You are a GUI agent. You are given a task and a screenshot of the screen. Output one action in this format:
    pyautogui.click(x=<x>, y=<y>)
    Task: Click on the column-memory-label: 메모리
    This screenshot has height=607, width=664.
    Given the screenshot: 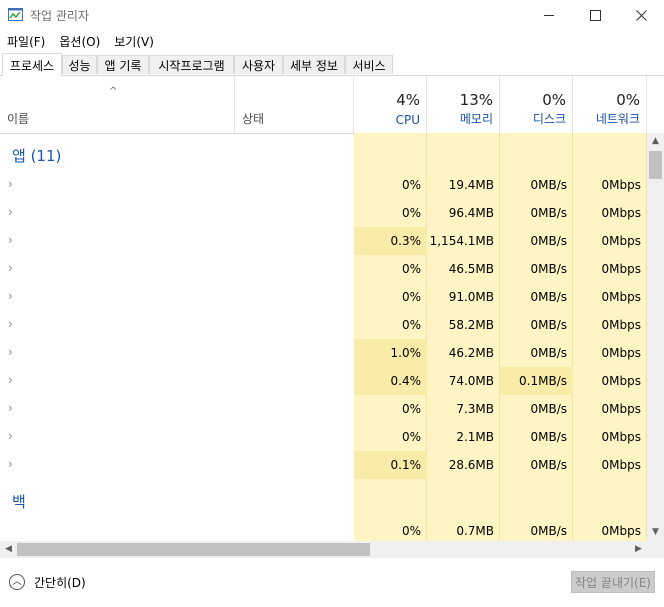 What is the action you would take?
    pyautogui.click(x=476, y=119)
    